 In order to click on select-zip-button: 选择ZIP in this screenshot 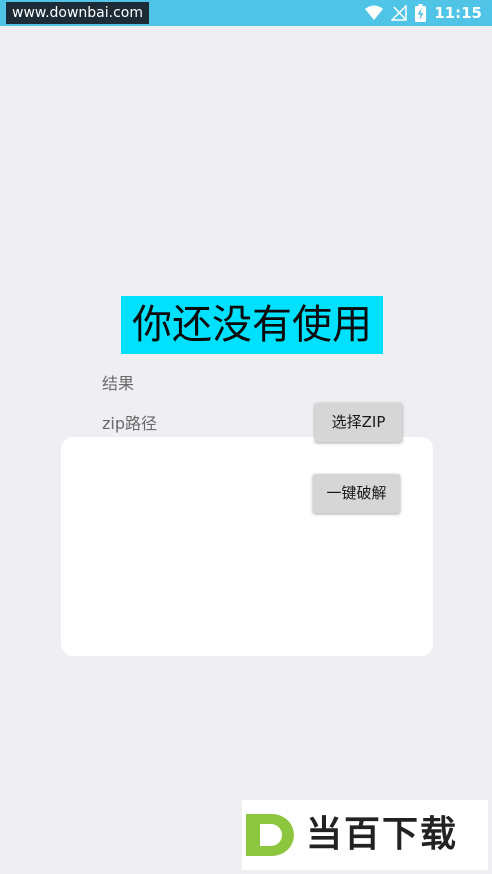, I will do `click(358, 422)`.